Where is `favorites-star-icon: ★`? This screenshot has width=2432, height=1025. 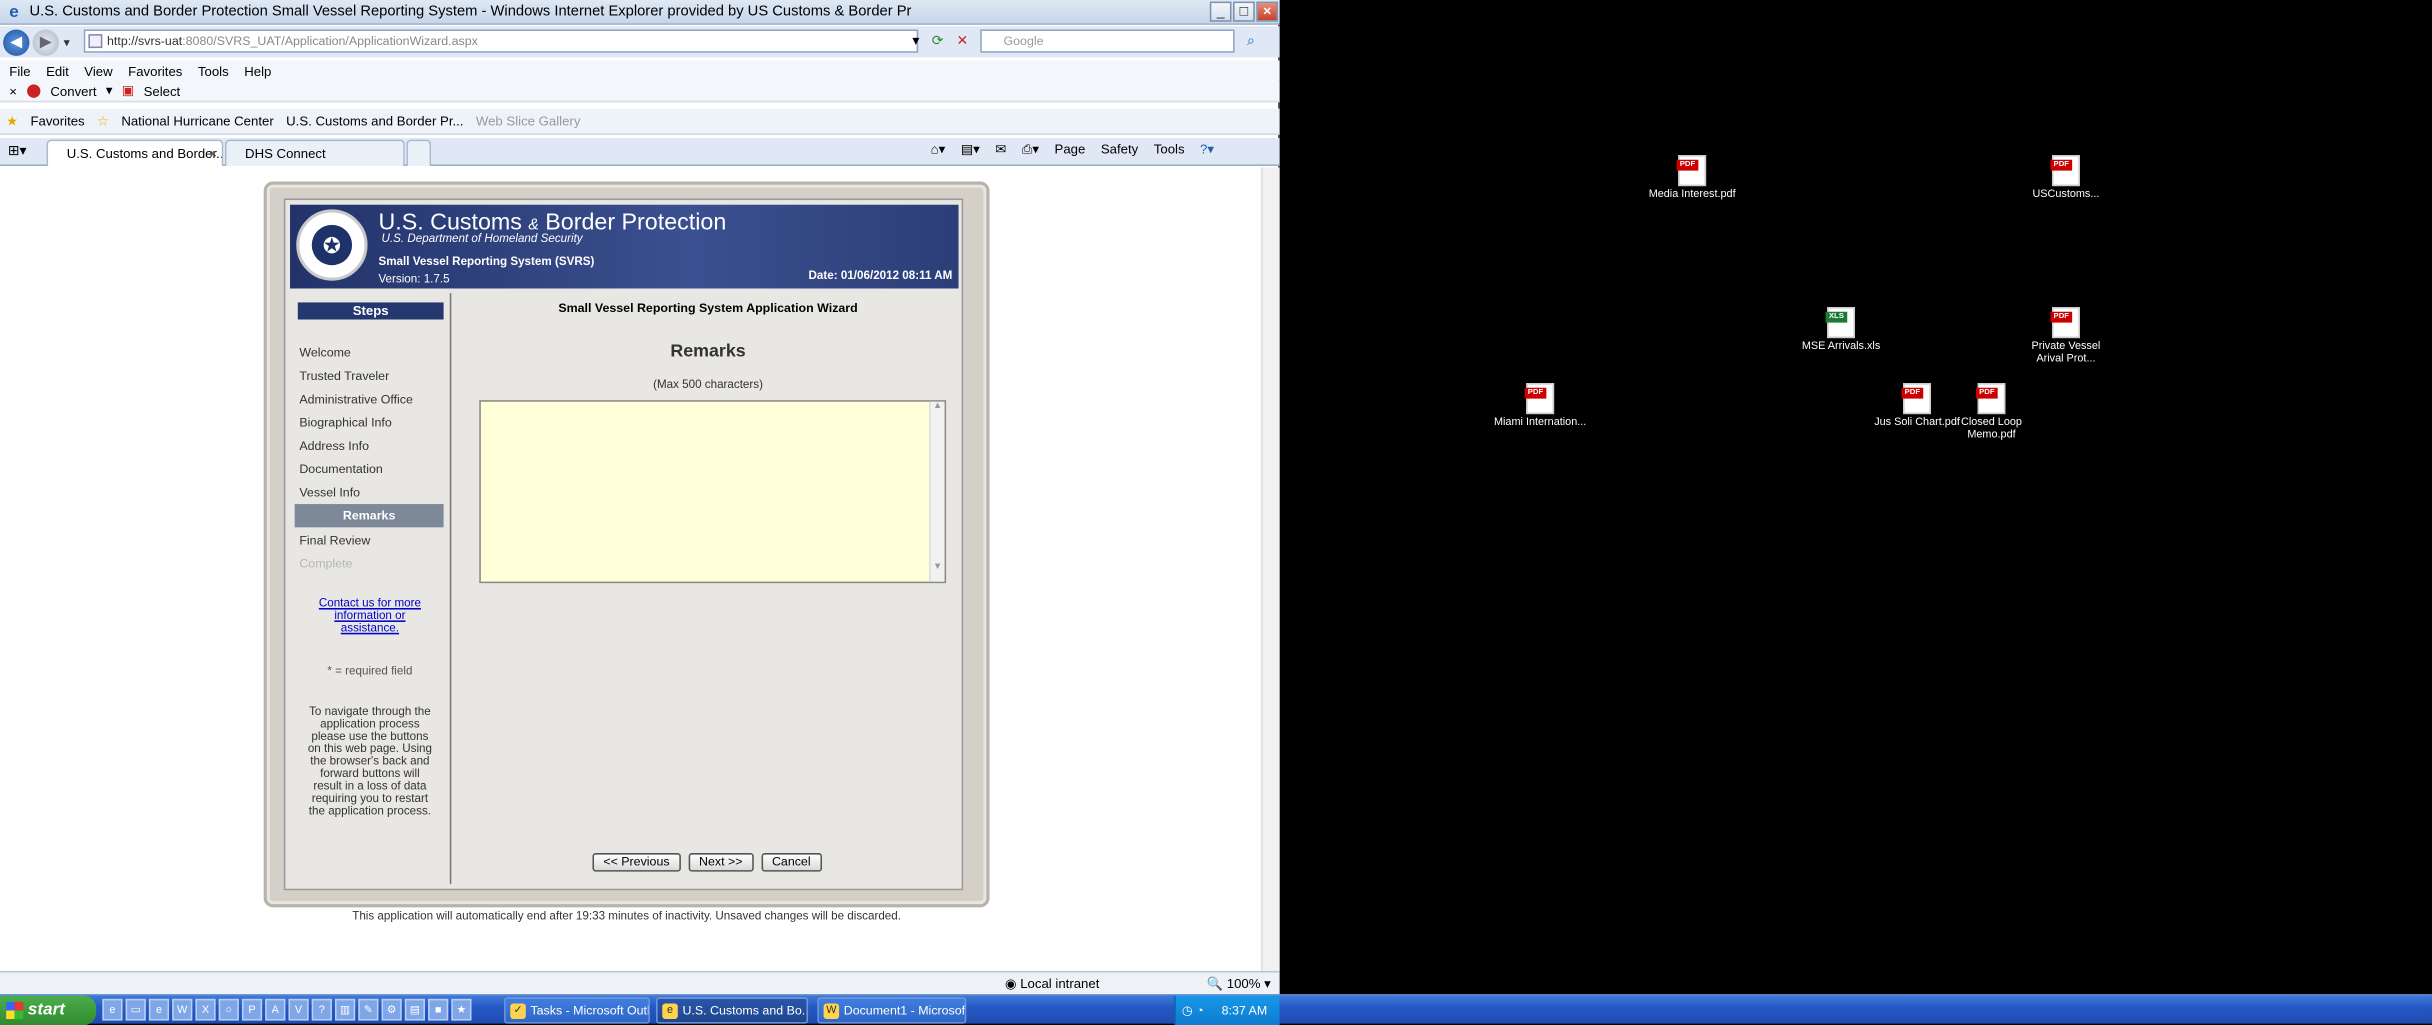 favorites-star-icon: ★ is located at coordinates (12, 120).